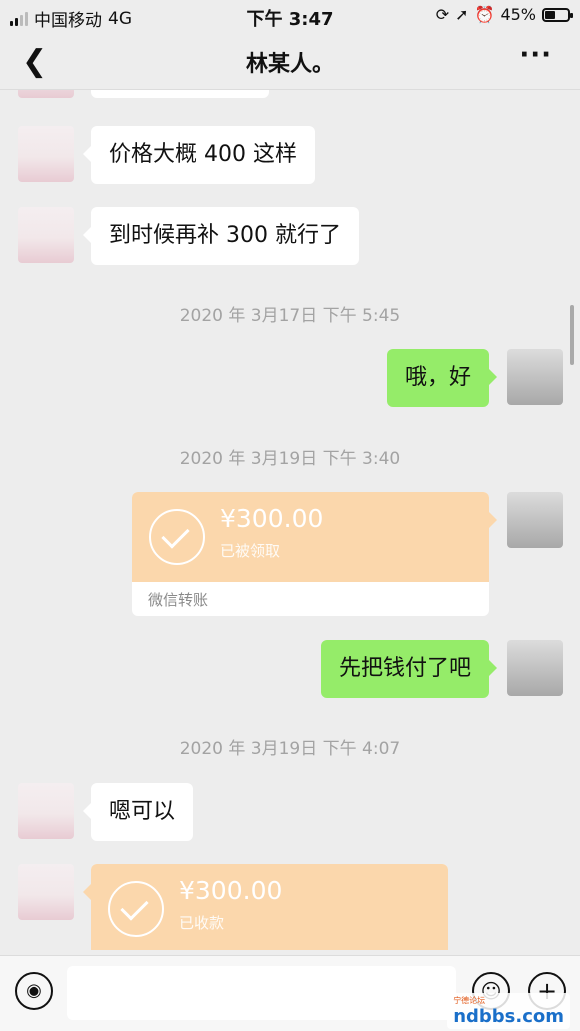  Describe the element at coordinates (484, 14) in the screenshot. I see `alarm-icon: ⏰` at that location.